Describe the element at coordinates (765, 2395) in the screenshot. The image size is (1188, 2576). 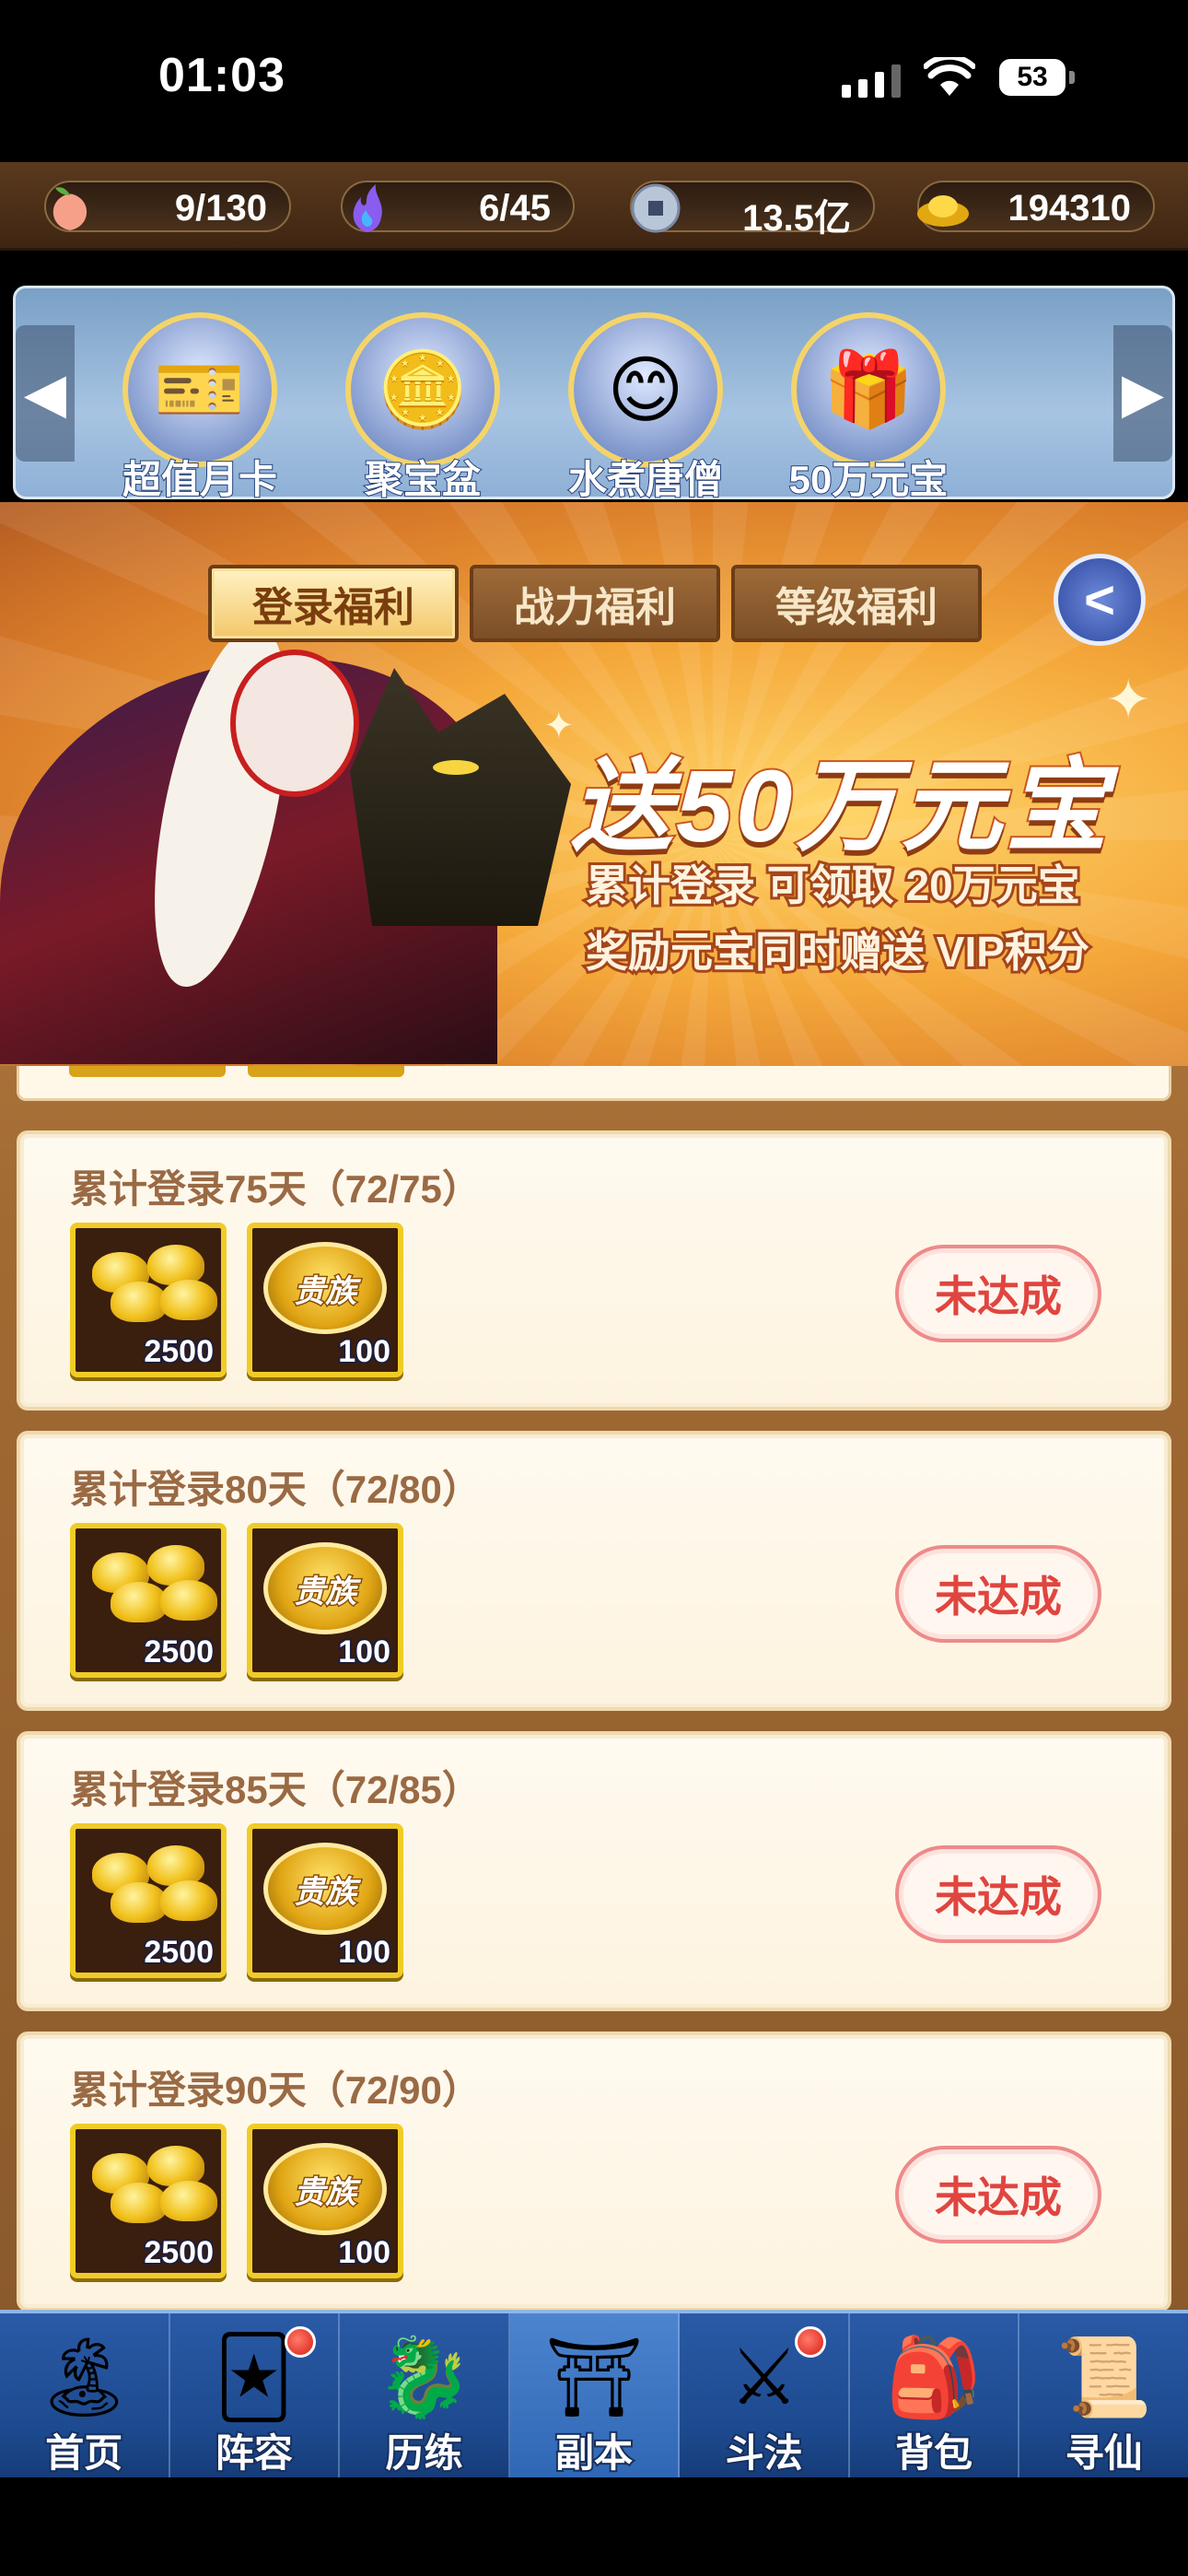
I see `nav-battle: ⚔ 斗法` at that location.